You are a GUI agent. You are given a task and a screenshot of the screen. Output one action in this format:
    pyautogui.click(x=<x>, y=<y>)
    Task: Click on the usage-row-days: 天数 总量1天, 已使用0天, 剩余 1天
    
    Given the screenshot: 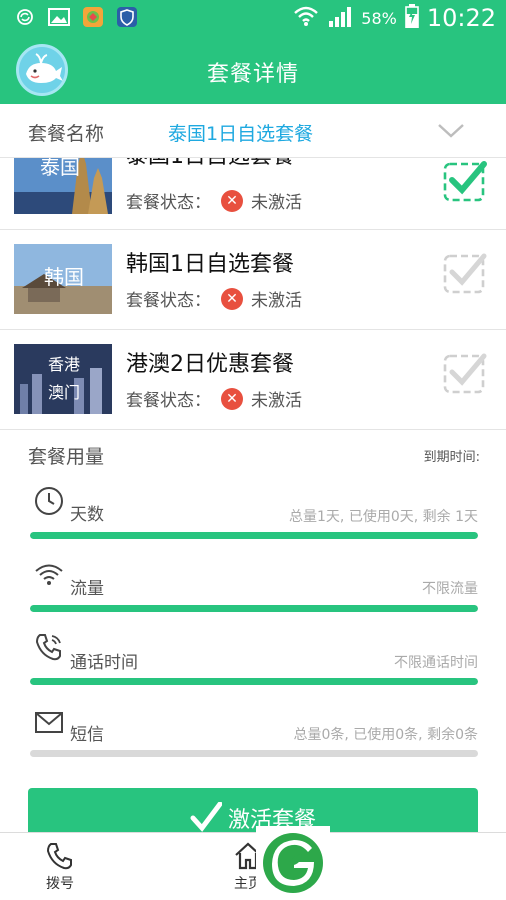 What is the action you would take?
    pyautogui.click(x=253, y=522)
    